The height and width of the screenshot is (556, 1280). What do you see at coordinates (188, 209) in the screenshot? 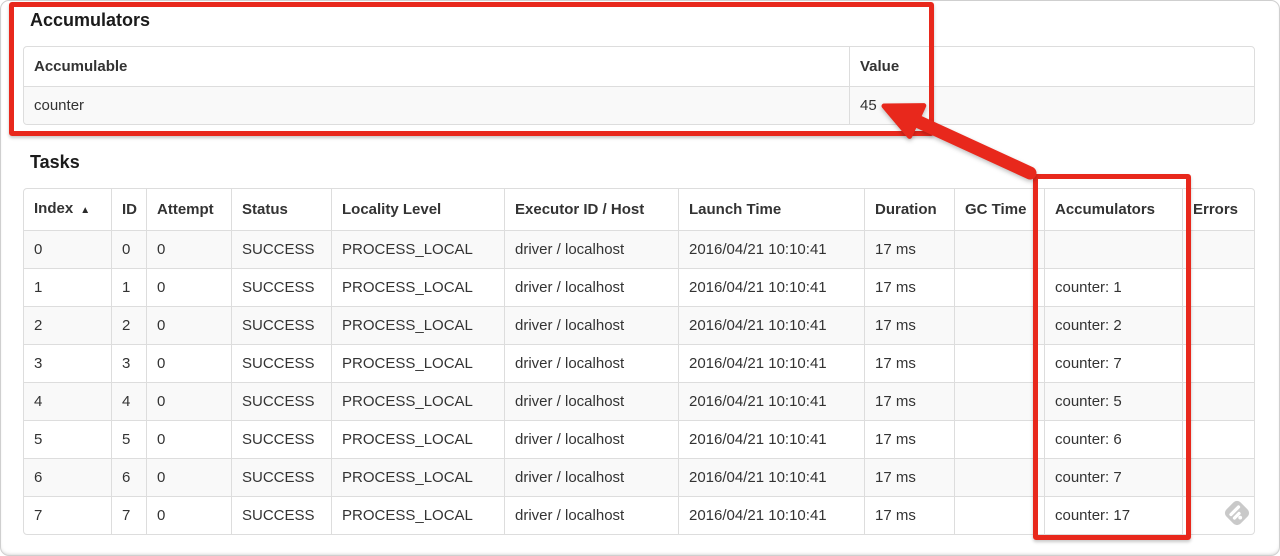
I see `tasks-header-attempt: Attempt` at bounding box center [188, 209].